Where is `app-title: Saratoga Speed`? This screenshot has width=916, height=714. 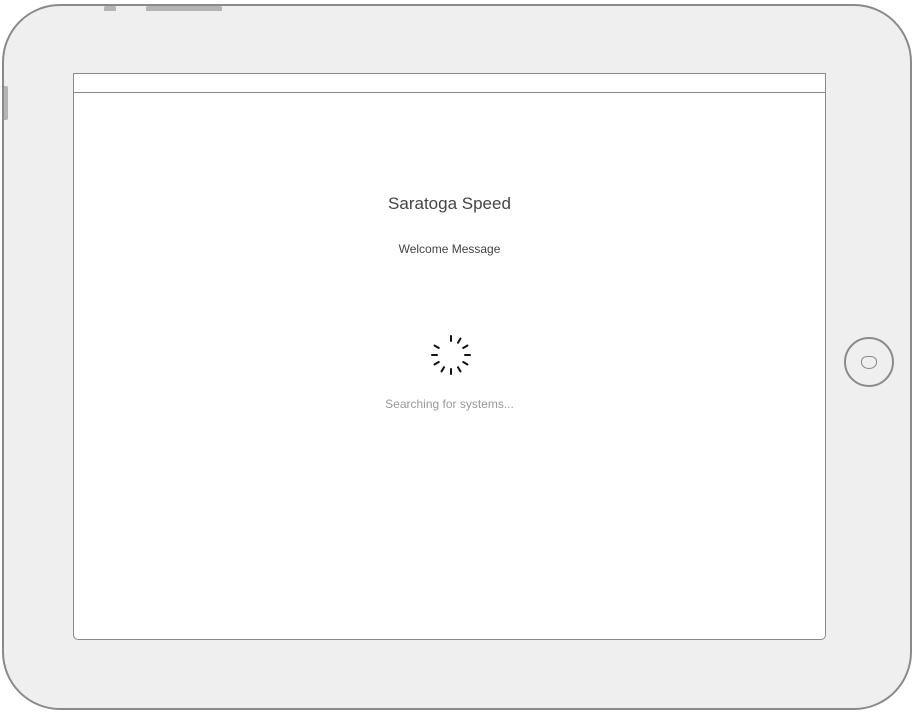 app-title: Saratoga Speed is located at coordinates (449, 203).